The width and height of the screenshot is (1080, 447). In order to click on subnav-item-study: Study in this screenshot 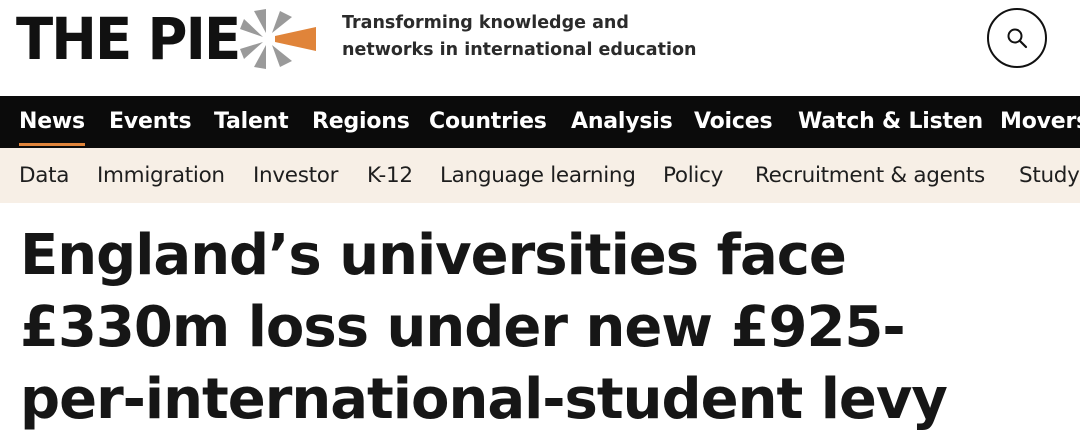, I will do `click(1049, 175)`.